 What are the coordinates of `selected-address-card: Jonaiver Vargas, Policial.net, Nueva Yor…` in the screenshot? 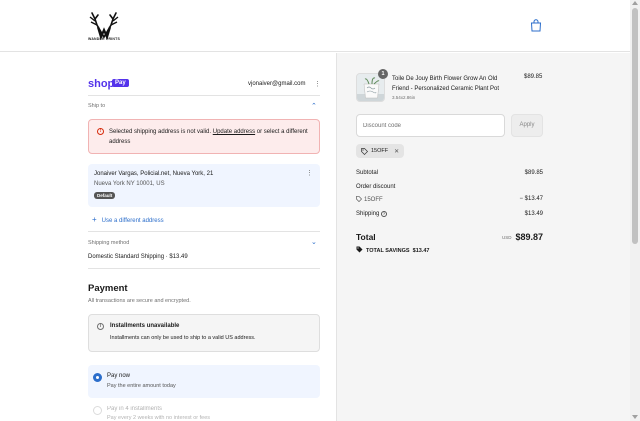 It's located at (204, 185).